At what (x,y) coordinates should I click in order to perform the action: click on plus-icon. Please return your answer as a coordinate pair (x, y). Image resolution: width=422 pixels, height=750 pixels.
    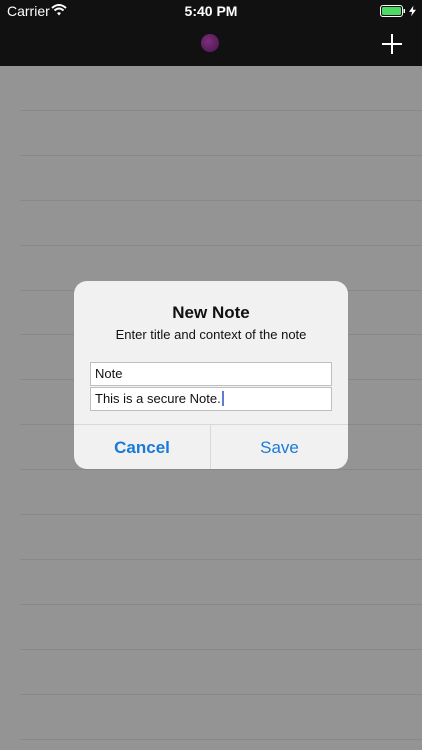
    Looking at the image, I should click on (392, 44).